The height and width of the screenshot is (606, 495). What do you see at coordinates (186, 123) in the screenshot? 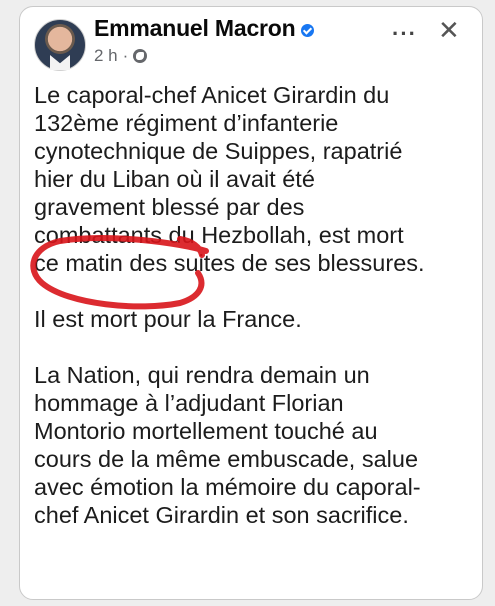
I see `post-line: 132ème régiment d’infanterie` at bounding box center [186, 123].